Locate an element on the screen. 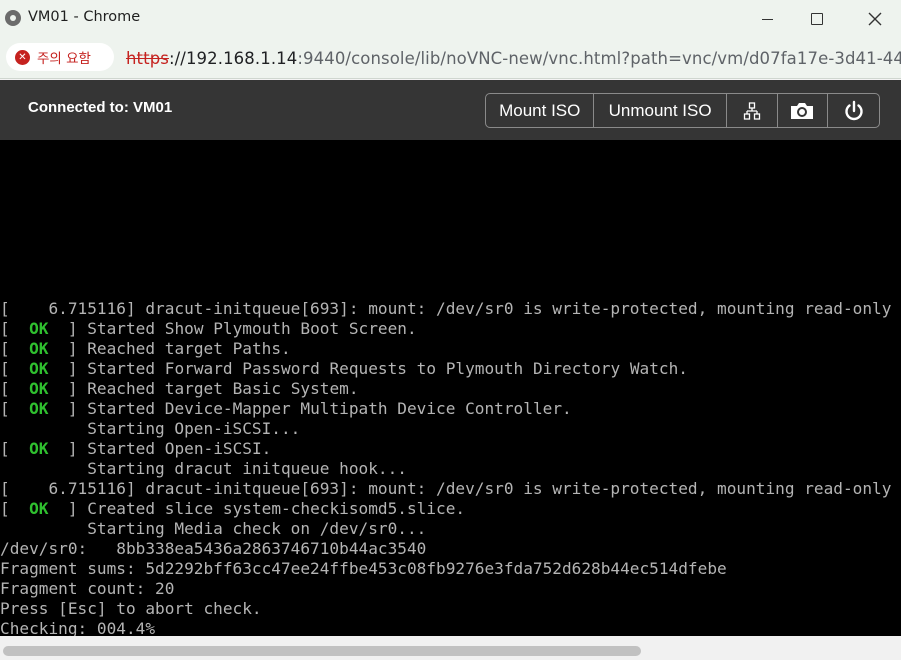 Image resolution: width=901 pixels, height=660 pixels. console-line-text: Checking: 004.4% is located at coordinates (78, 627).